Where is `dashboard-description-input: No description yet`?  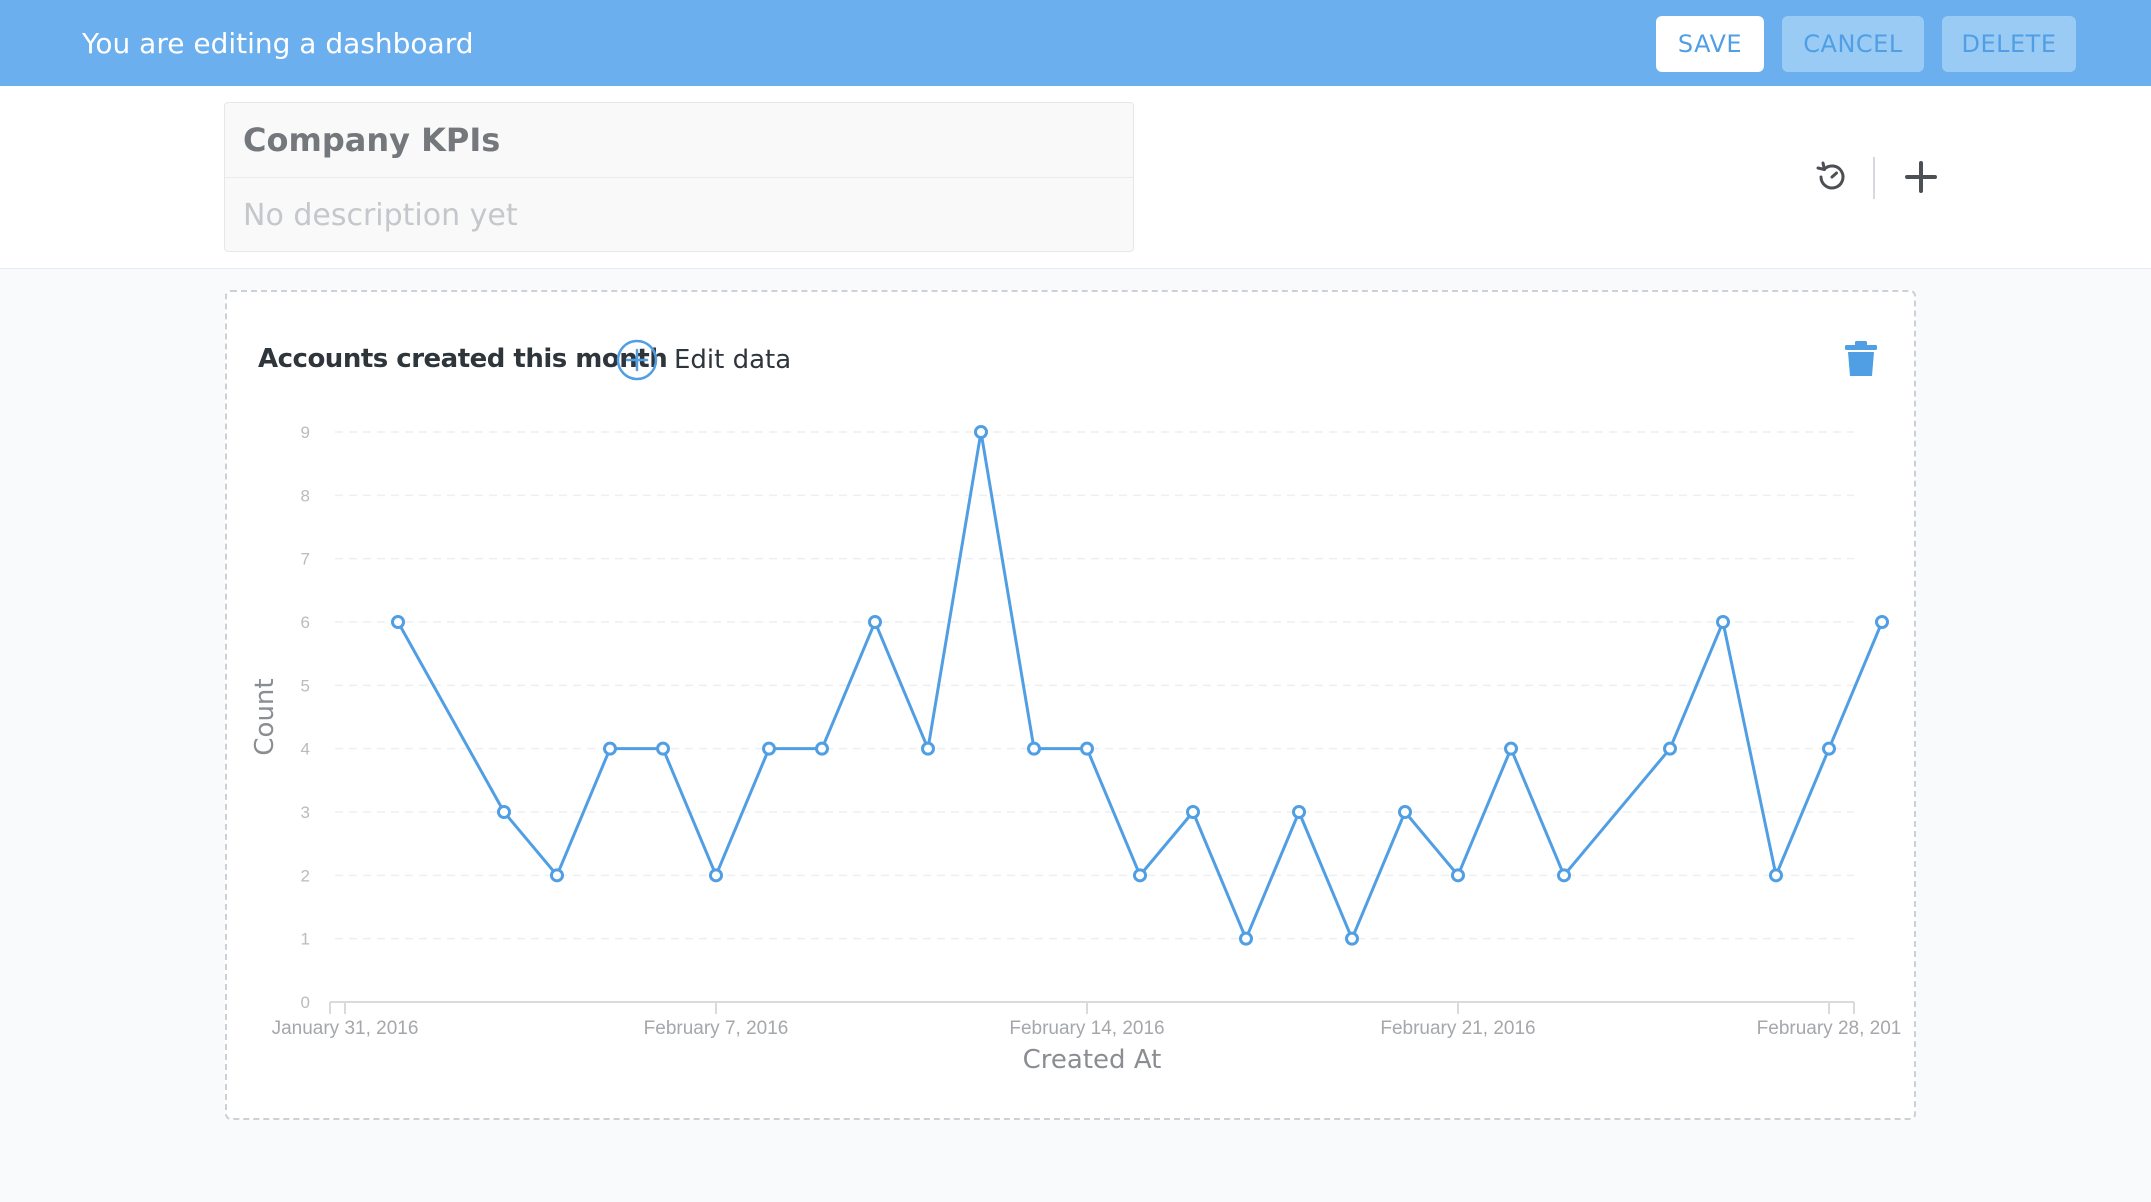
dashboard-description-input: No description yet is located at coordinates (679, 215).